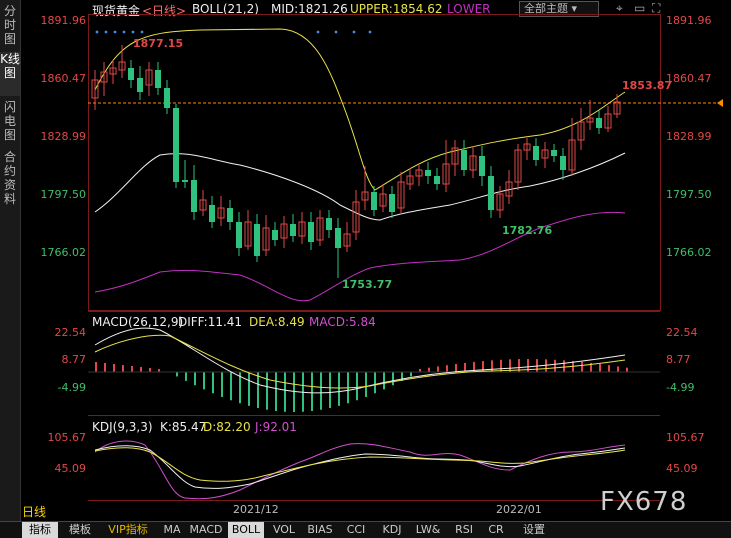 The height and width of the screenshot is (538, 731). Describe the element at coordinates (320, 530) in the screenshot. I see `toolbar-bias: BIAS` at that location.